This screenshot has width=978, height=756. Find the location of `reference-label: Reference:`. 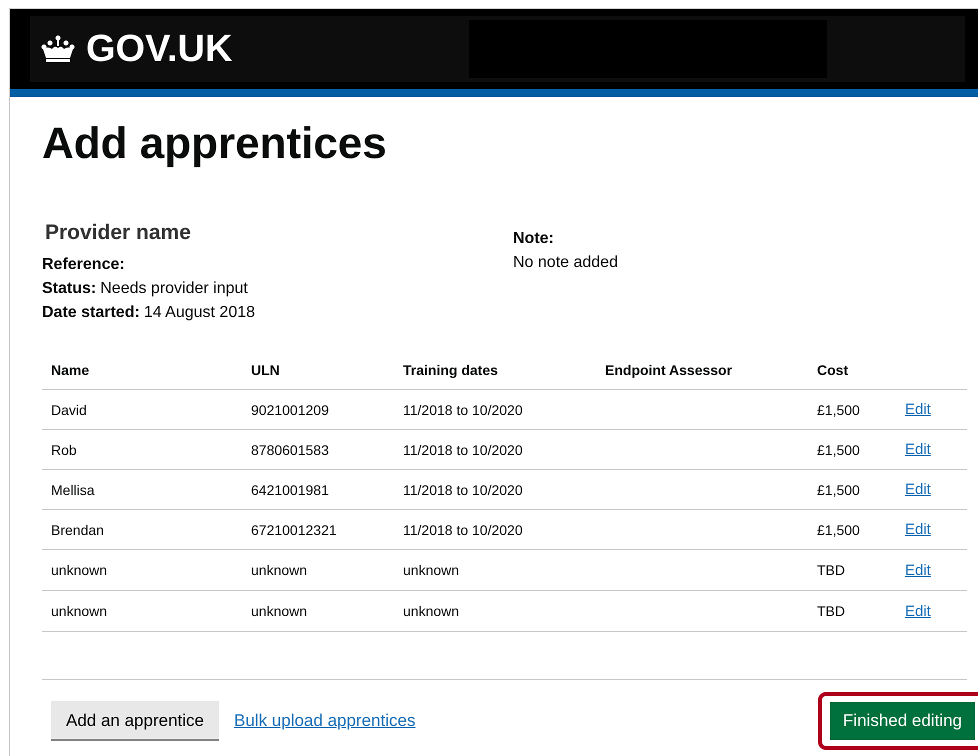

reference-label: Reference: is located at coordinates (84, 265).